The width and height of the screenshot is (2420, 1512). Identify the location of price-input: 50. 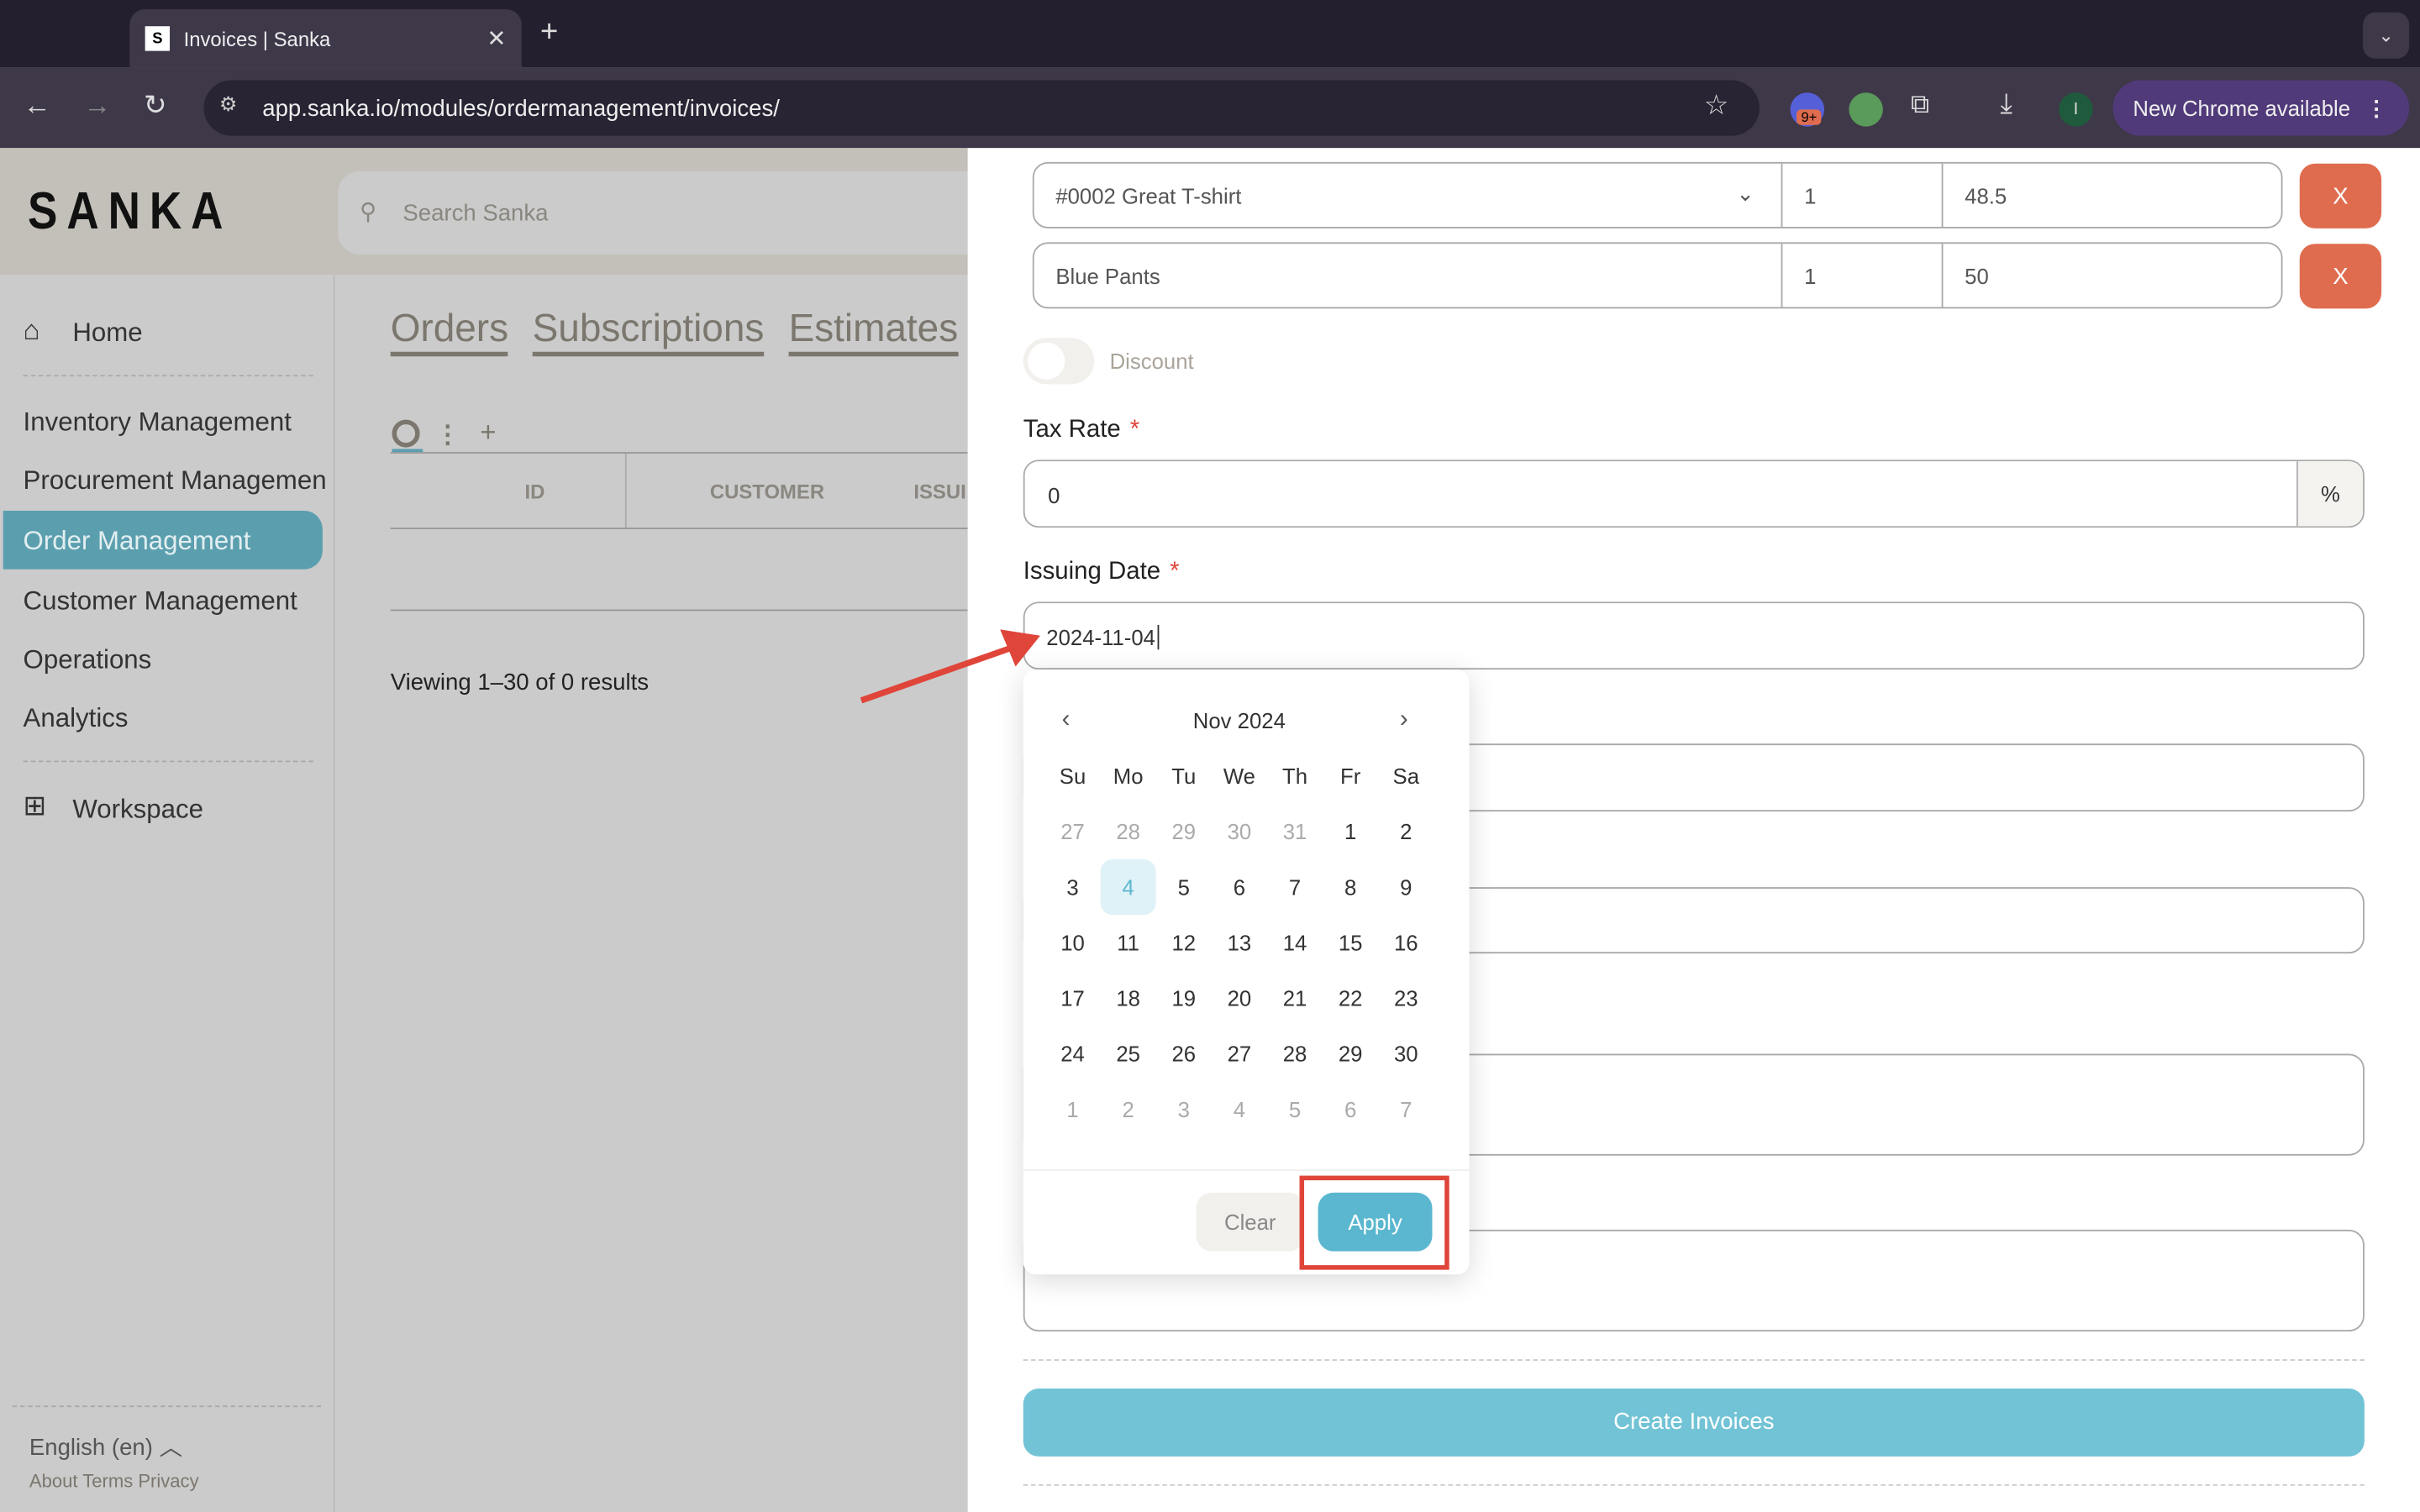
(1977, 276).